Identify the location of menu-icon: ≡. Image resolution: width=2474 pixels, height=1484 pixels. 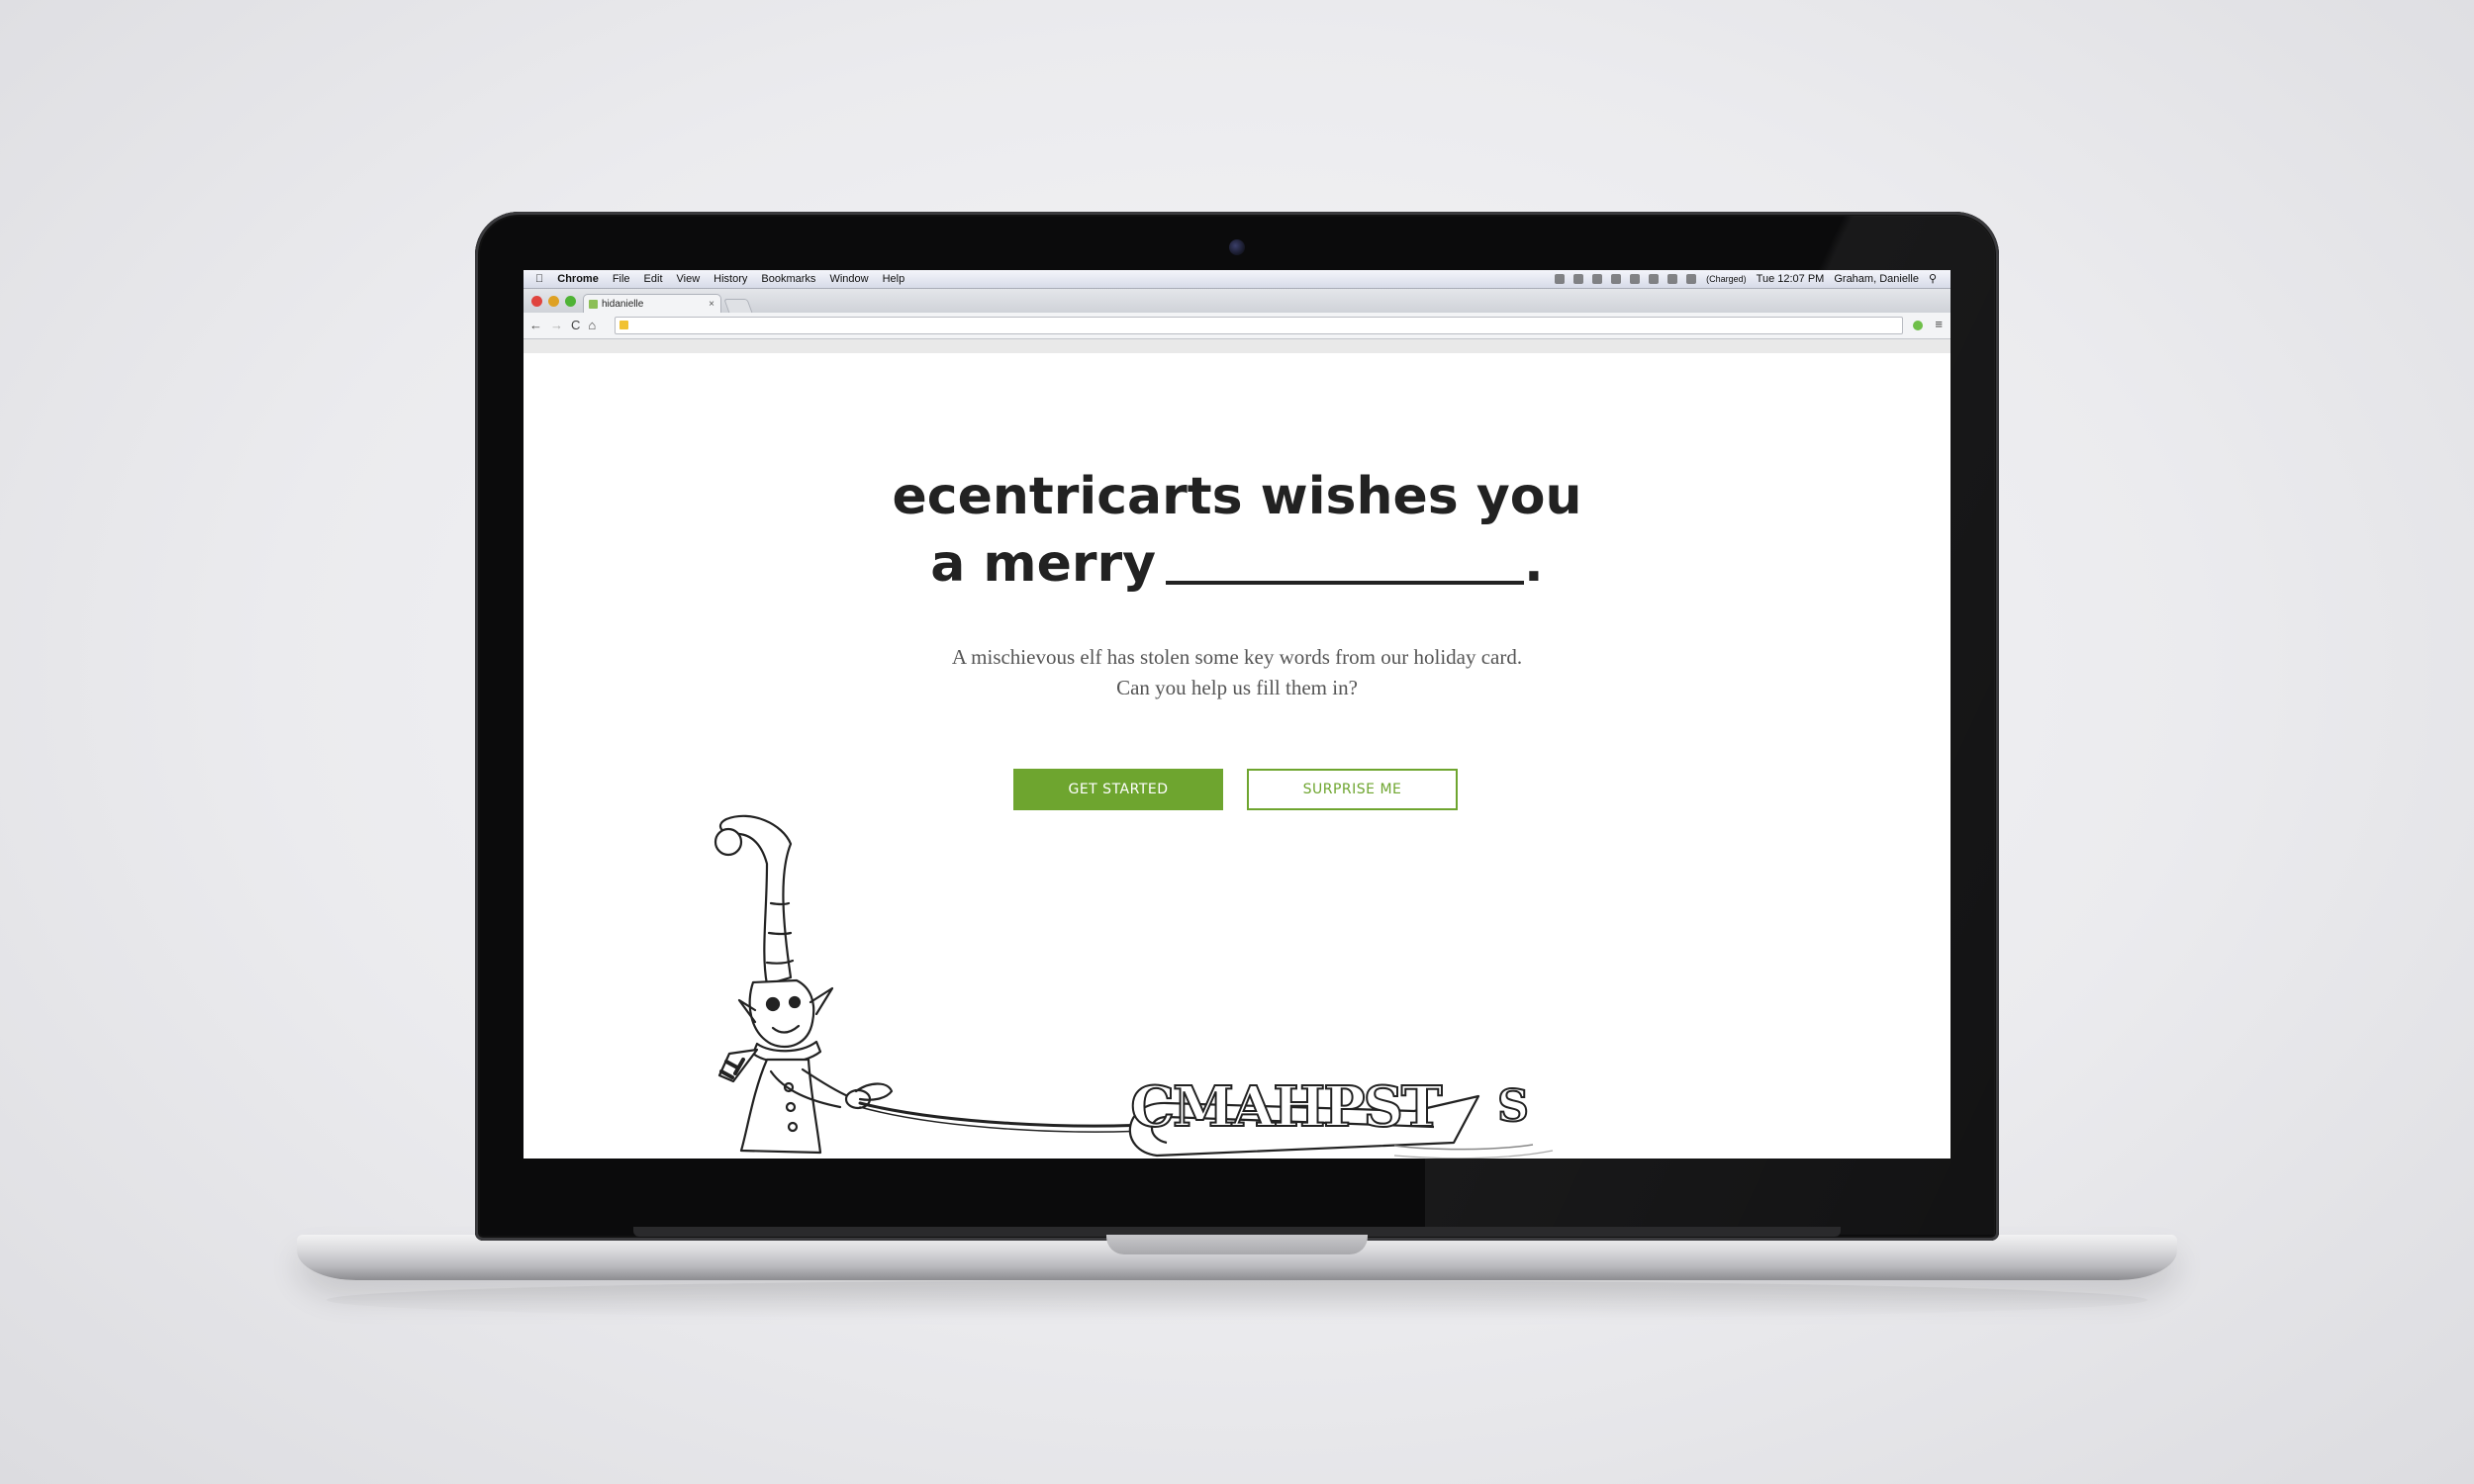
(1939, 324).